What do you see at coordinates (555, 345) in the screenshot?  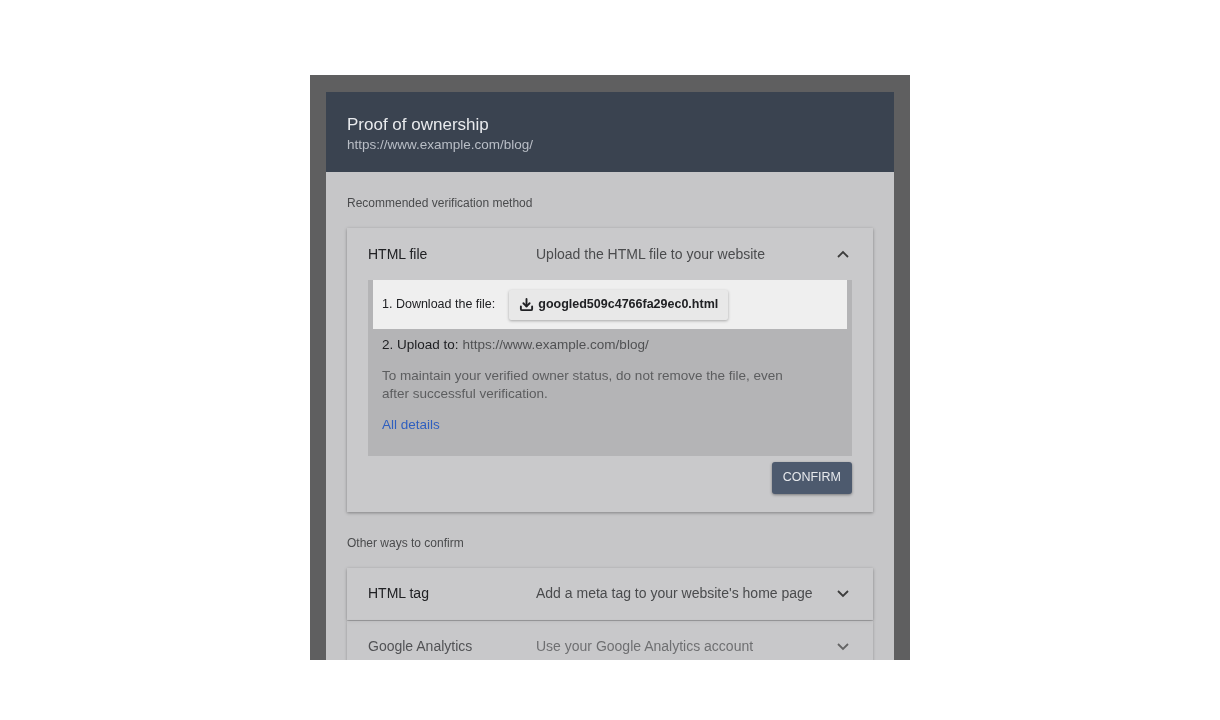 I see `upload-url: https://www.example.com/blog/` at bounding box center [555, 345].